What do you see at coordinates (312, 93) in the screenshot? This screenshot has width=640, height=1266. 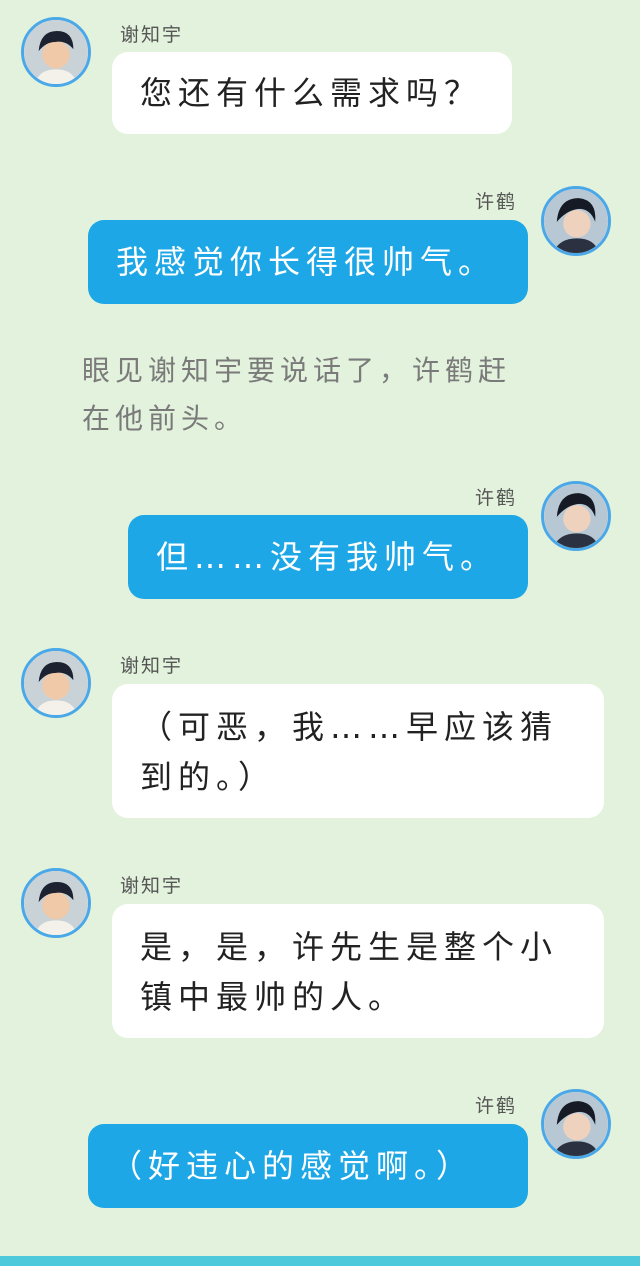 I see `message-bubble: 您还有什么需求吗？` at bounding box center [312, 93].